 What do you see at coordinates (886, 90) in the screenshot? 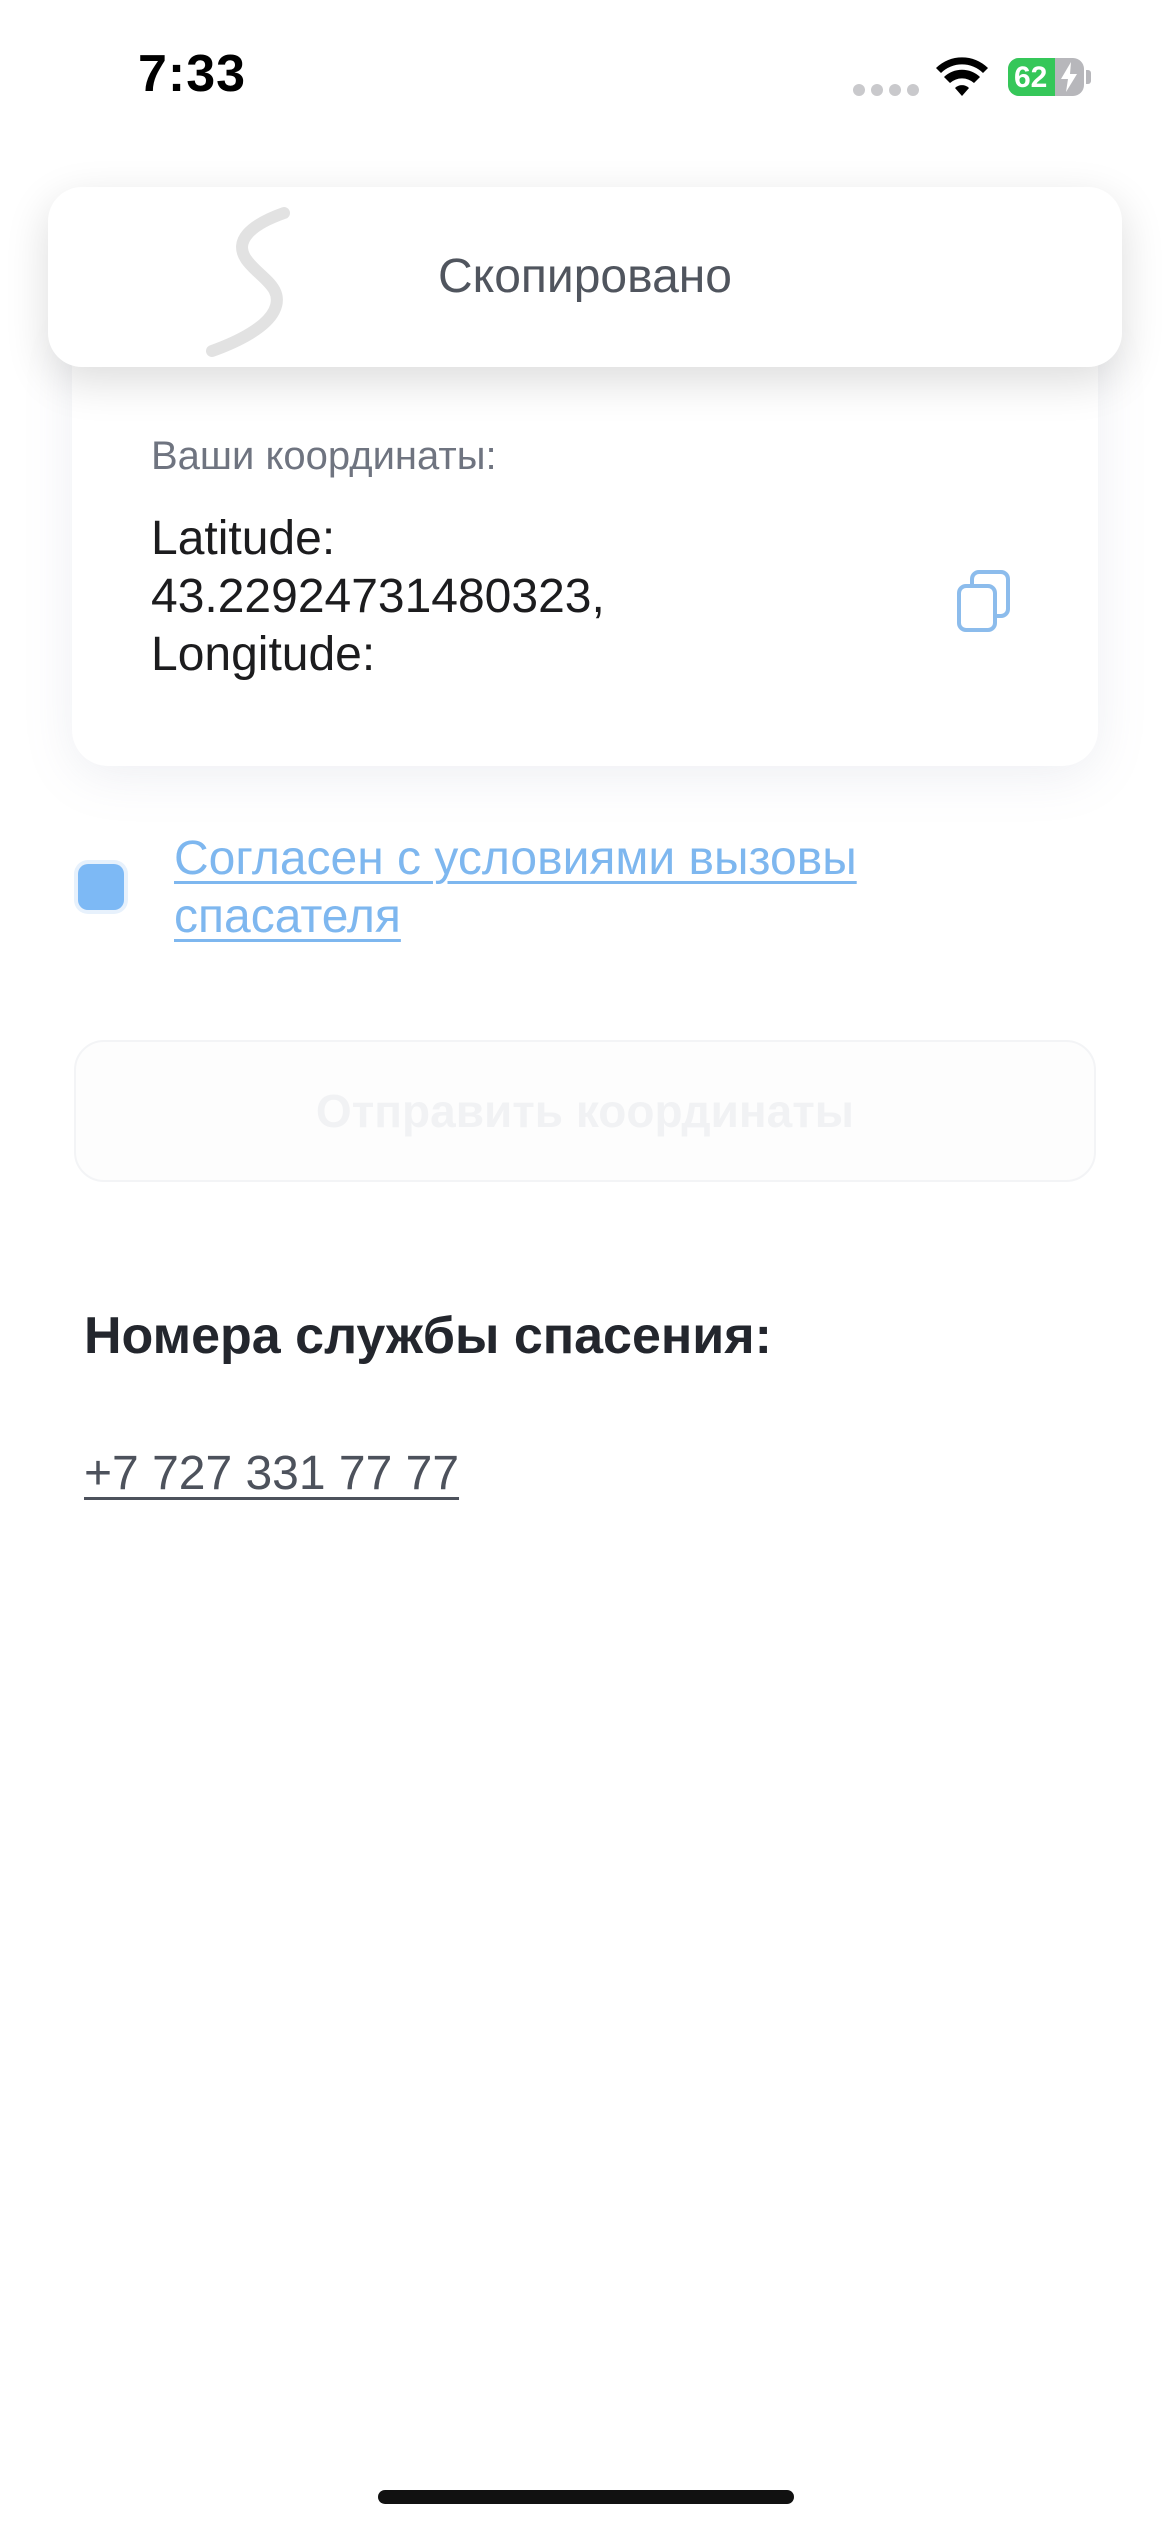
I see `cellular-signal-icon` at bounding box center [886, 90].